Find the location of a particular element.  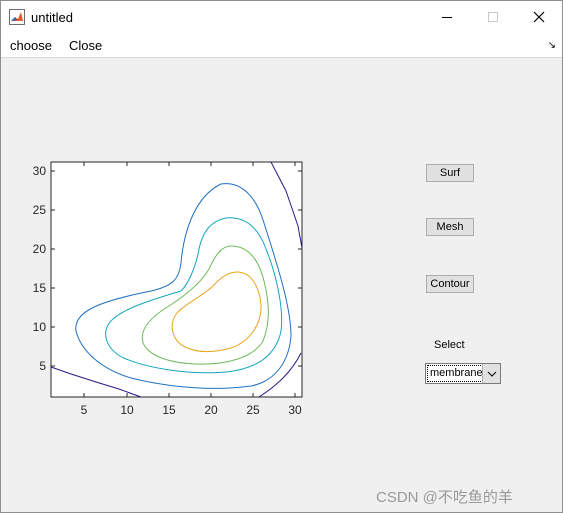

y-tick-label: 25 is located at coordinates (40, 210).